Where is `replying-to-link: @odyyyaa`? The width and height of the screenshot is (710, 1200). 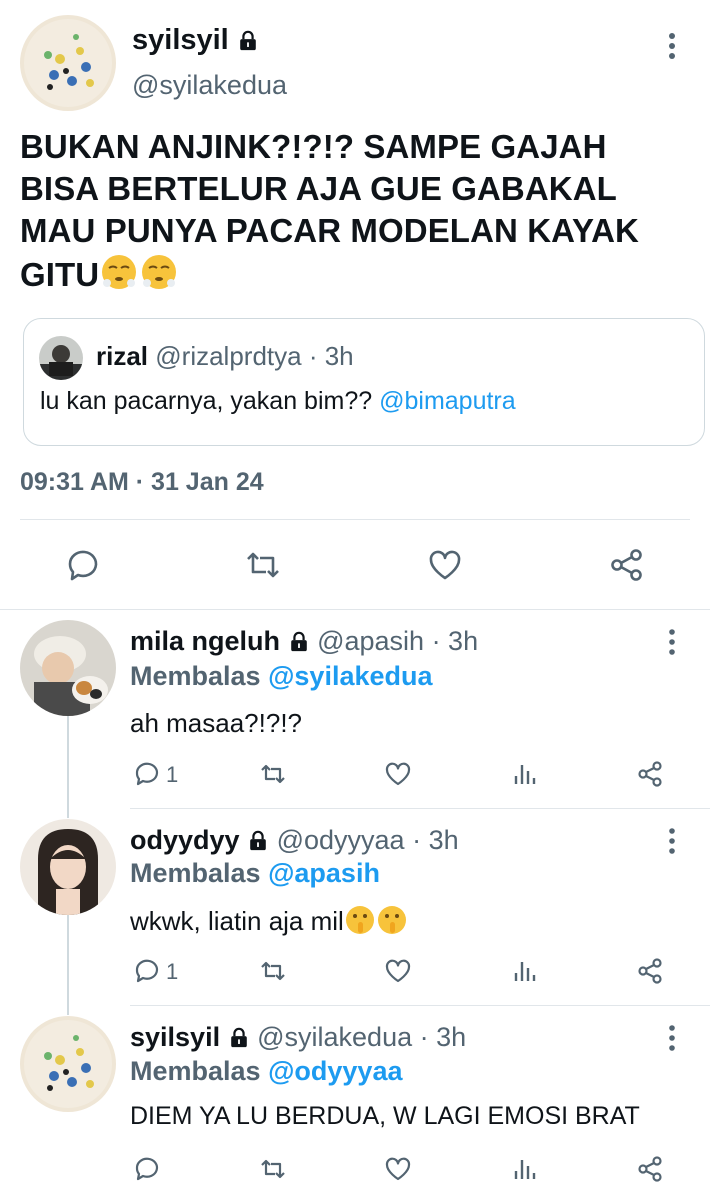 replying-to-link: @odyyyaa is located at coordinates (335, 1071).